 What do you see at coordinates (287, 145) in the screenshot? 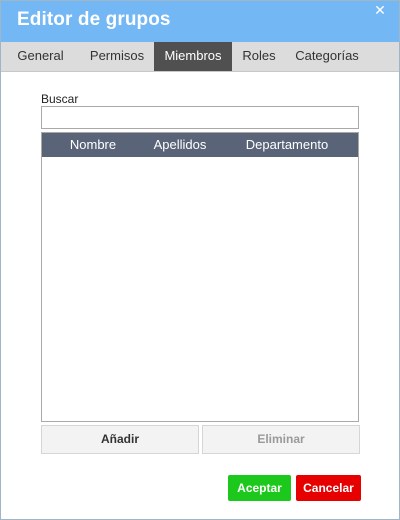
I see `column-header-departamento: Departamento` at bounding box center [287, 145].